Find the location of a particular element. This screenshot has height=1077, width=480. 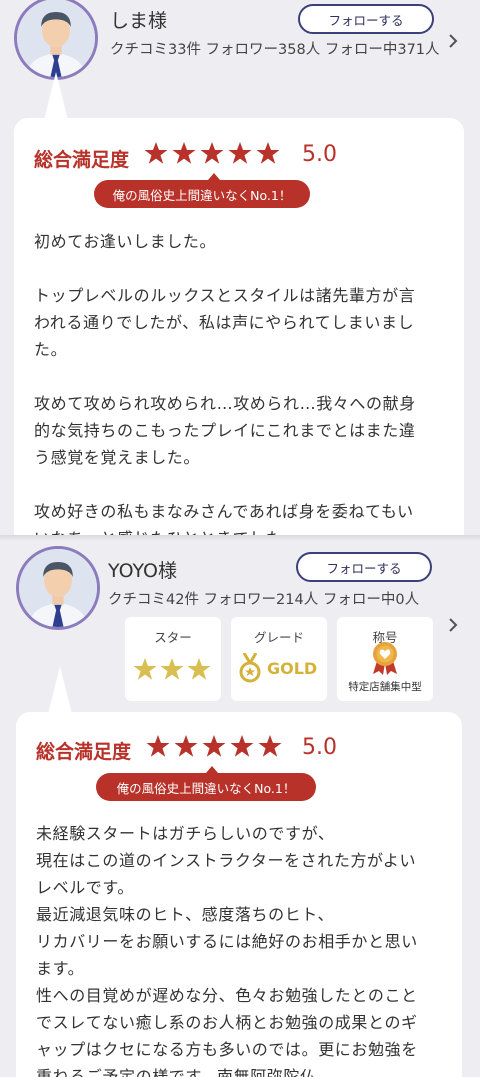

review-line: リカバリーをお願いするには絶好のお相手かと思い is located at coordinates (227, 941).